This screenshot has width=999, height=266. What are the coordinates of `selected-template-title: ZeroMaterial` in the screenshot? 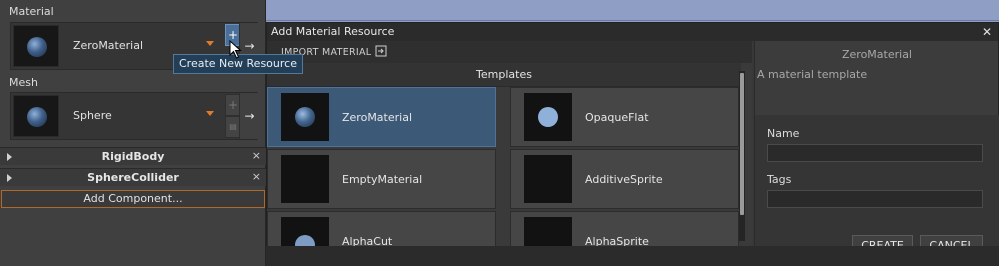 It's located at (876, 54).